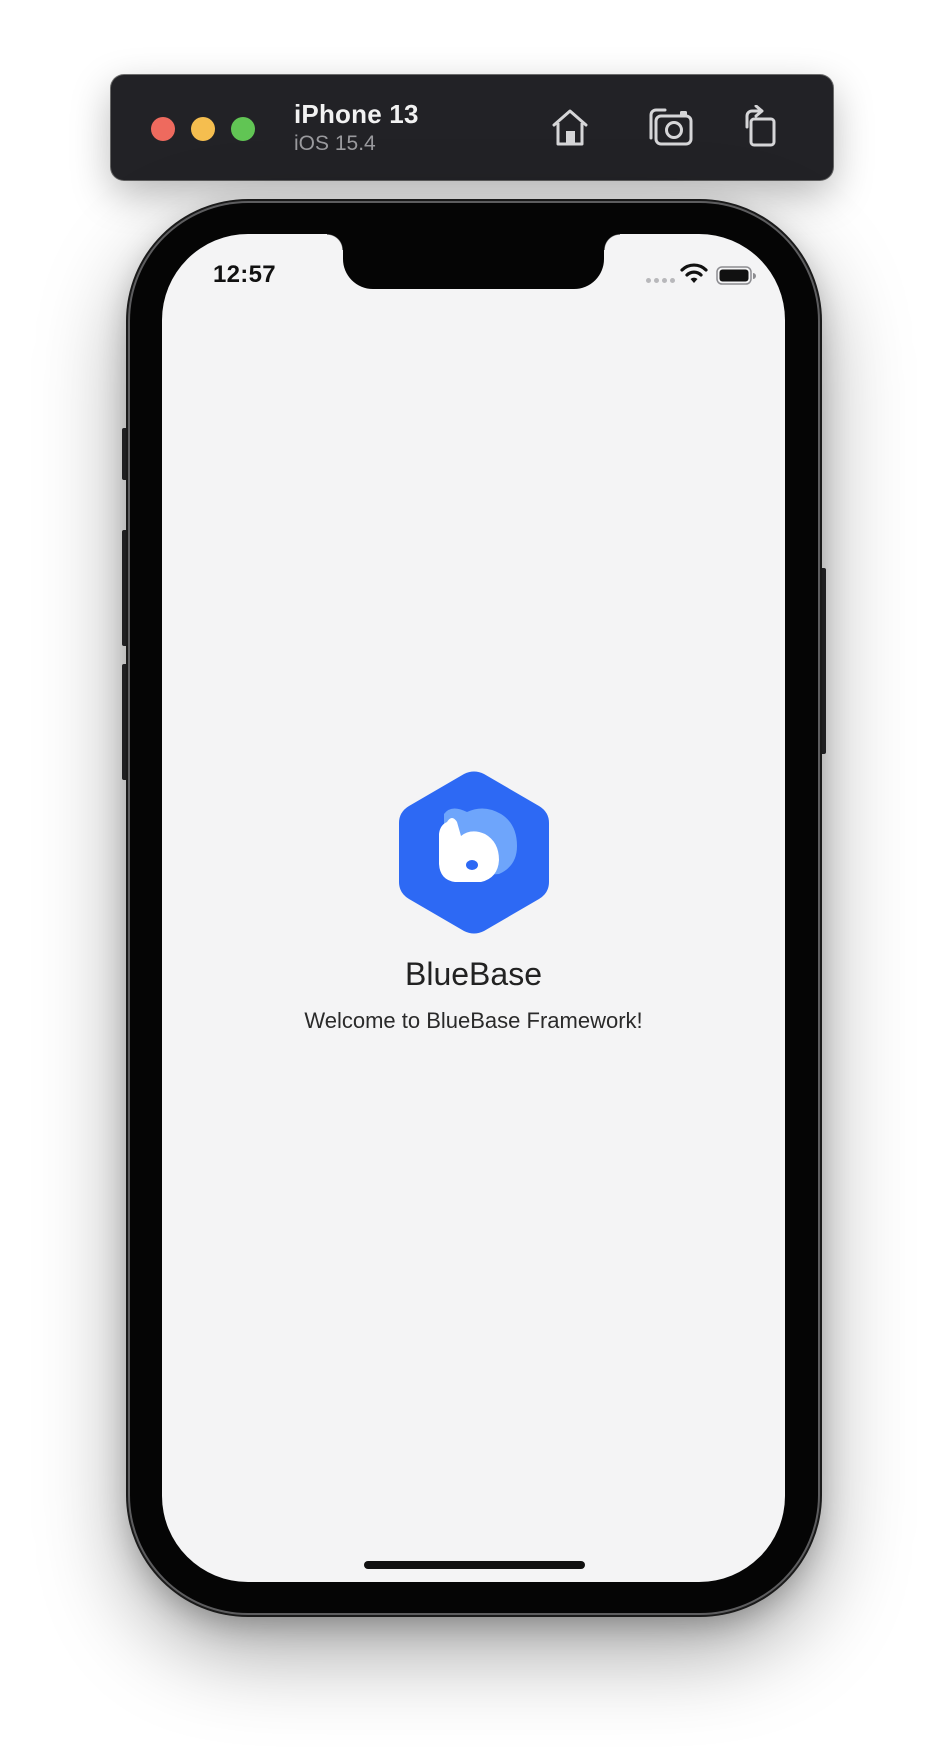 The image size is (946, 1764). What do you see at coordinates (125, 588) in the screenshot?
I see `volume-up-button` at bounding box center [125, 588].